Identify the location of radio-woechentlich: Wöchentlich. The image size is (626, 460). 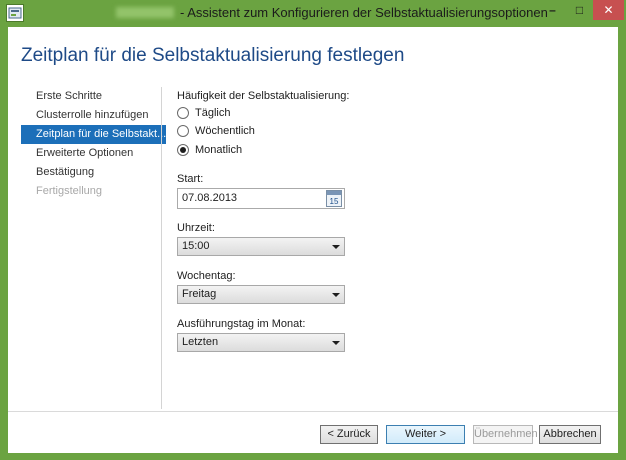
(216, 131).